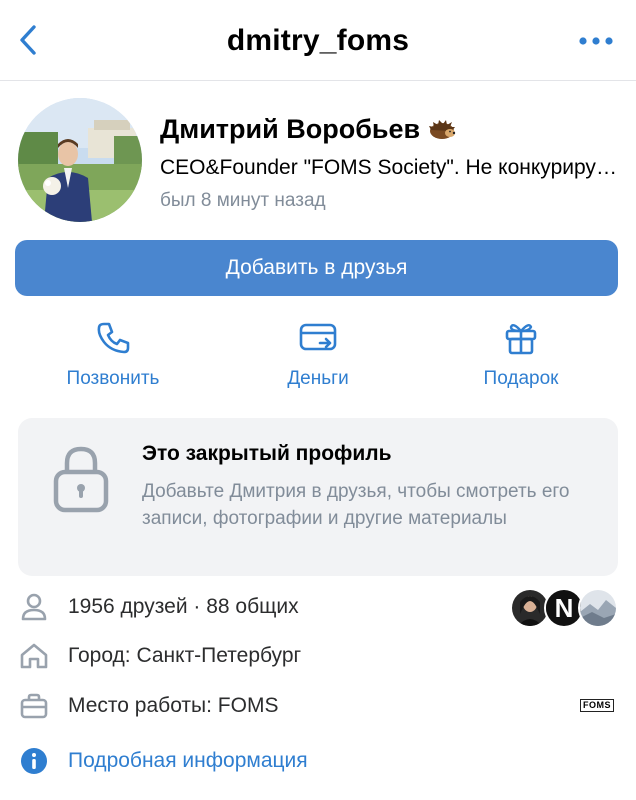  Describe the element at coordinates (34, 607) in the screenshot. I see `user-icon` at that location.